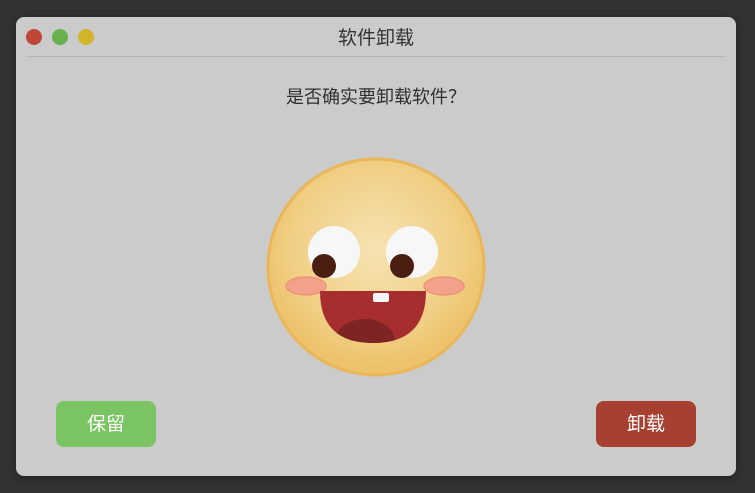  I want to click on uninstall-question: 是否确实要卸载软件？, so click(376, 97).